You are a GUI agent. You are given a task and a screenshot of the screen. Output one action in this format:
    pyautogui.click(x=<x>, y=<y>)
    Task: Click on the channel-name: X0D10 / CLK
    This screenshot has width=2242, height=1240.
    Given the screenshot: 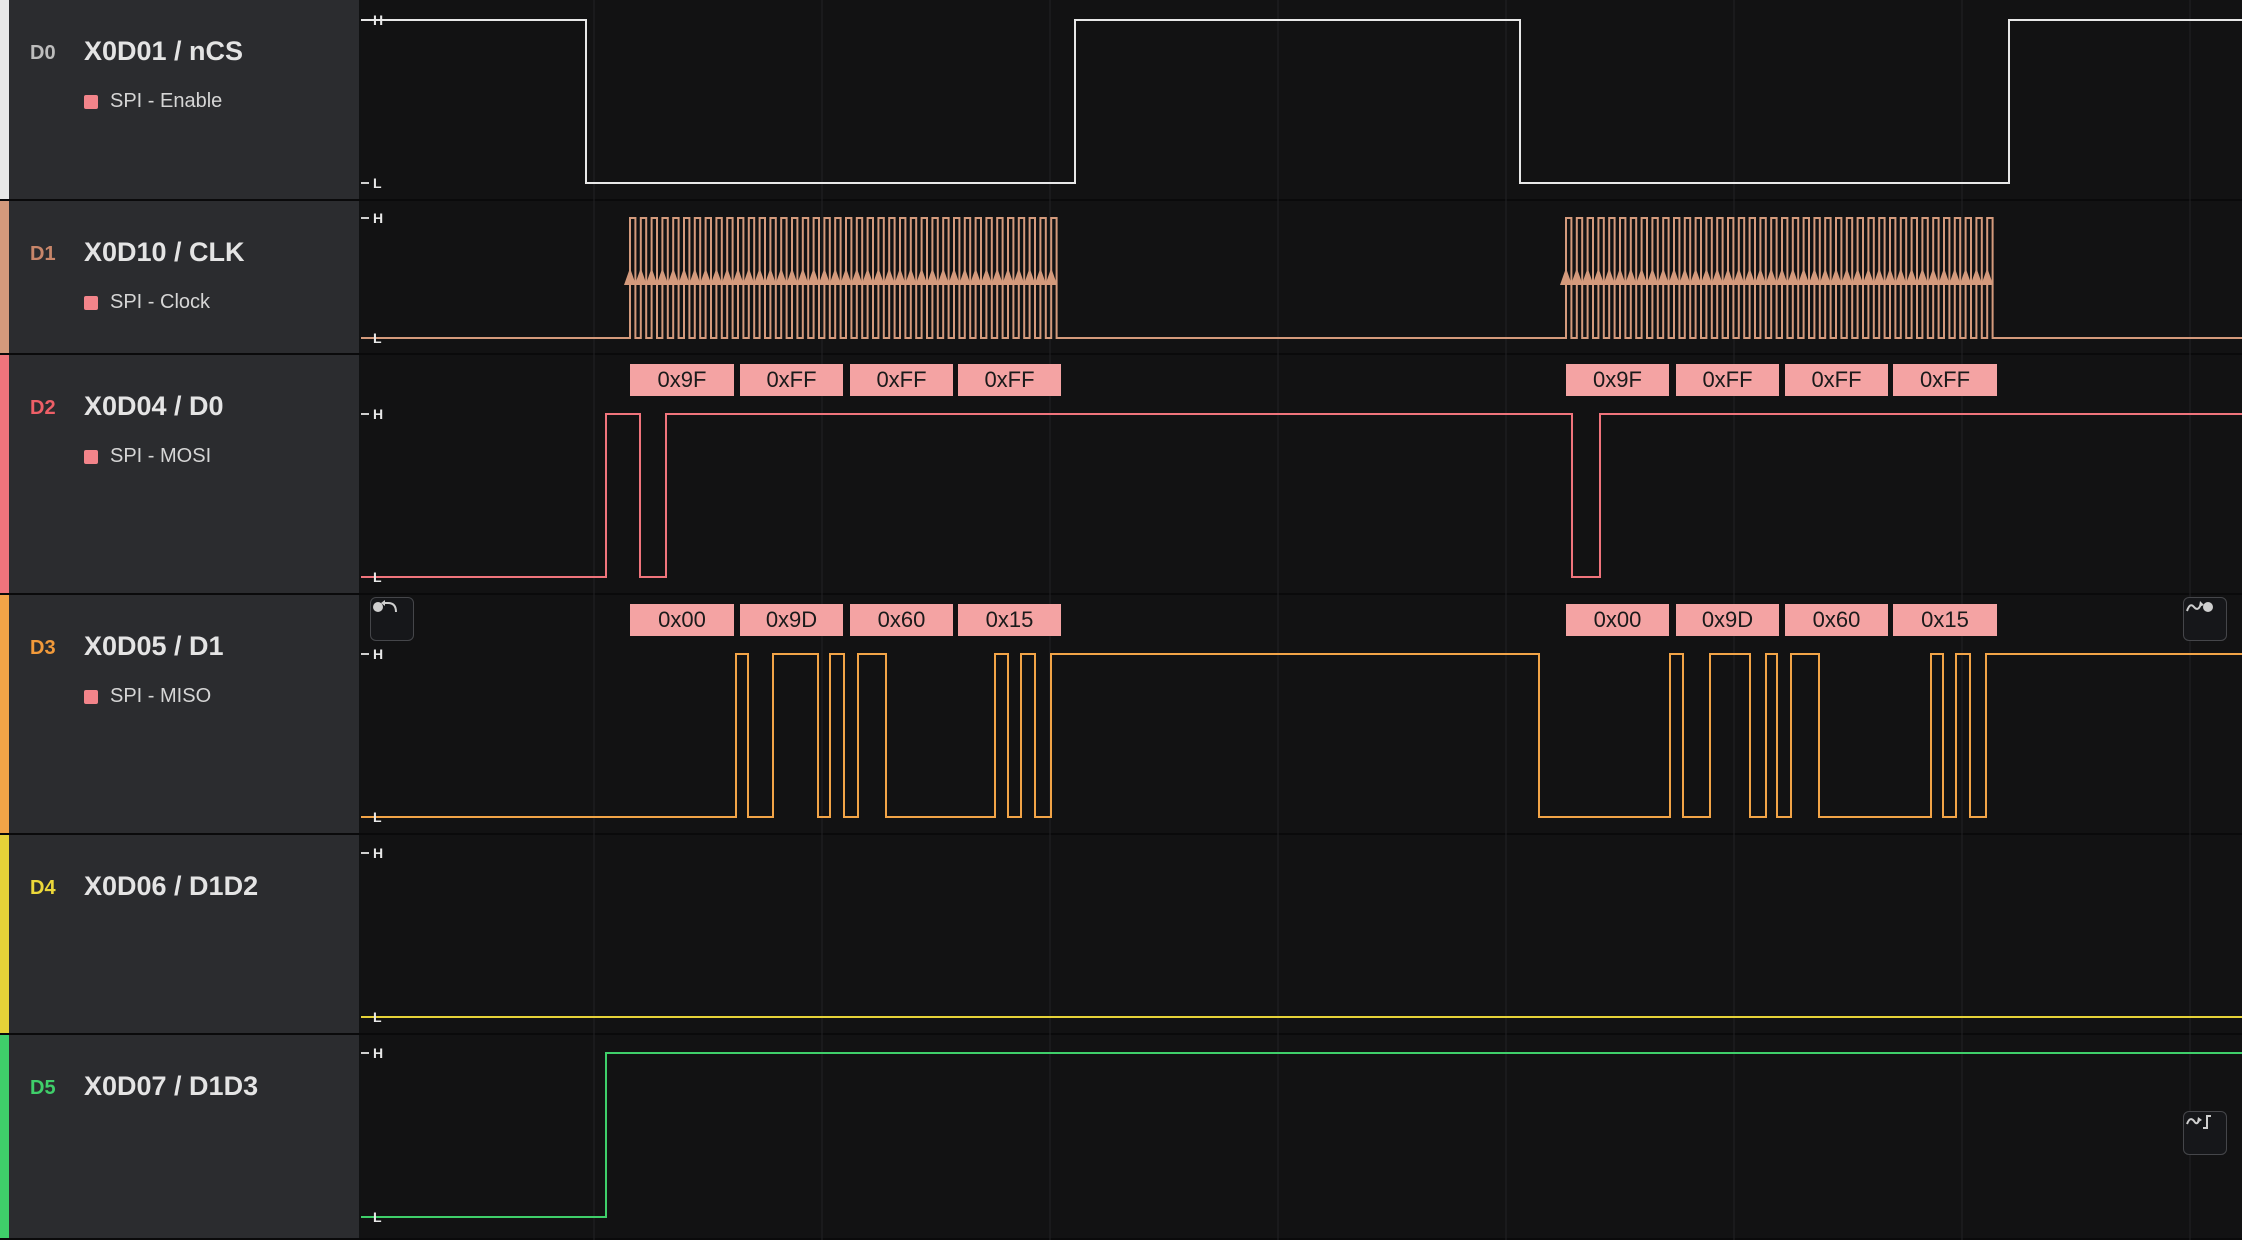 What is the action you would take?
    pyautogui.click(x=164, y=252)
    